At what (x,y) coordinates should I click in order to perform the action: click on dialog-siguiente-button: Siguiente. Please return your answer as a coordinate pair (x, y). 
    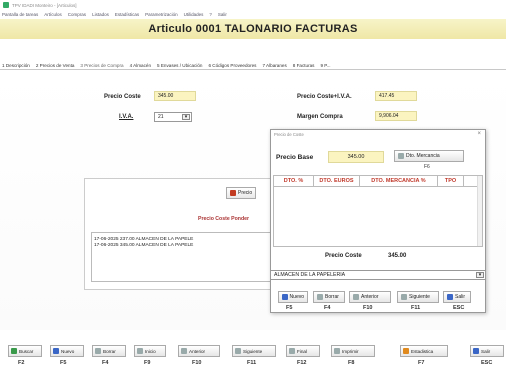
    Looking at the image, I should click on (418, 297).